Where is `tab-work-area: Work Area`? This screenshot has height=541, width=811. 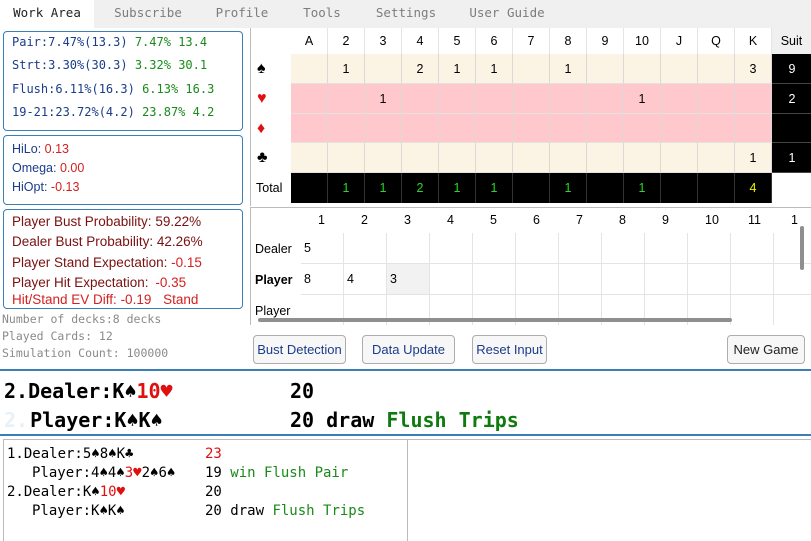
tab-work-area: Work Area is located at coordinates (47, 14).